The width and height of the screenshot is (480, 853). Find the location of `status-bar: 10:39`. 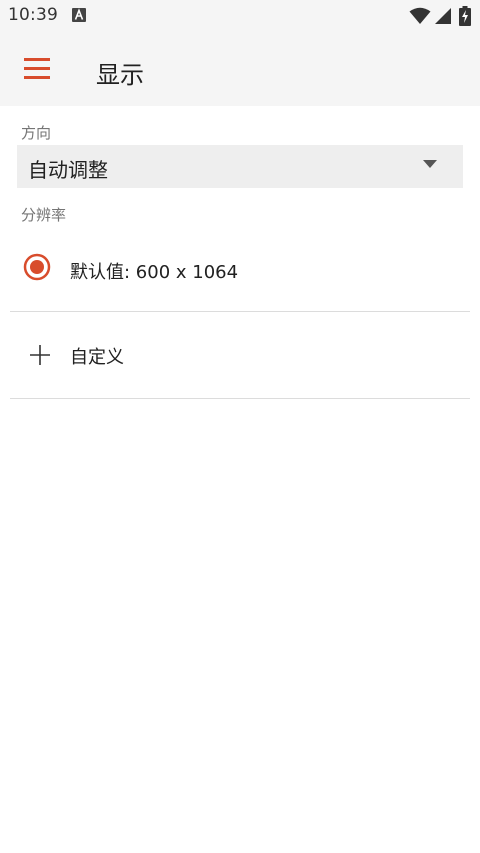

status-bar: 10:39 is located at coordinates (240, 16).